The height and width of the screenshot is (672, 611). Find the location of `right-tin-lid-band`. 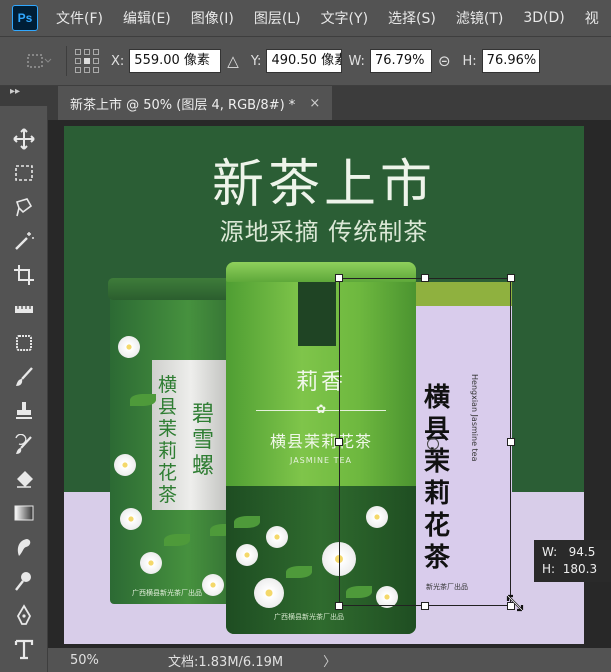

right-tin-lid-band is located at coordinates (461, 294).